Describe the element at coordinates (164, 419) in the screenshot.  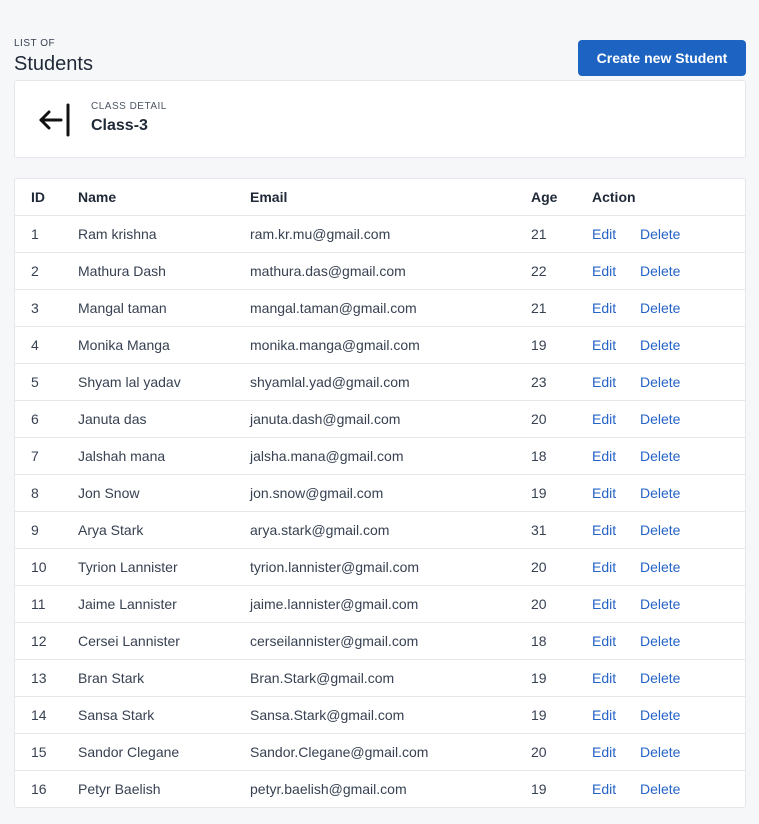
I see `cell-name: Januta das` at that location.